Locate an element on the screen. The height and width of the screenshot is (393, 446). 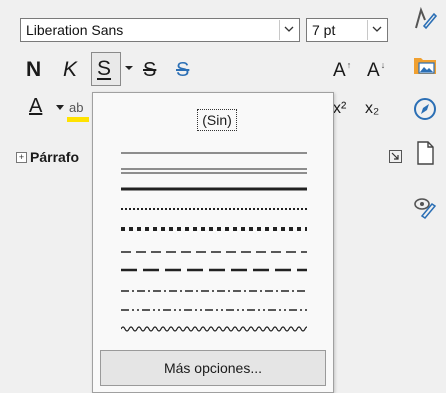
underline-double-option is located at coordinates (214, 171).